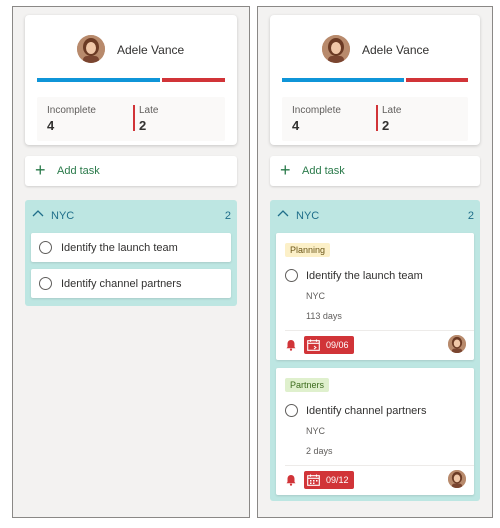 This screenshot has width=500, height=528. I want to click on task-row: Identify the launch team, so click(131, 247).